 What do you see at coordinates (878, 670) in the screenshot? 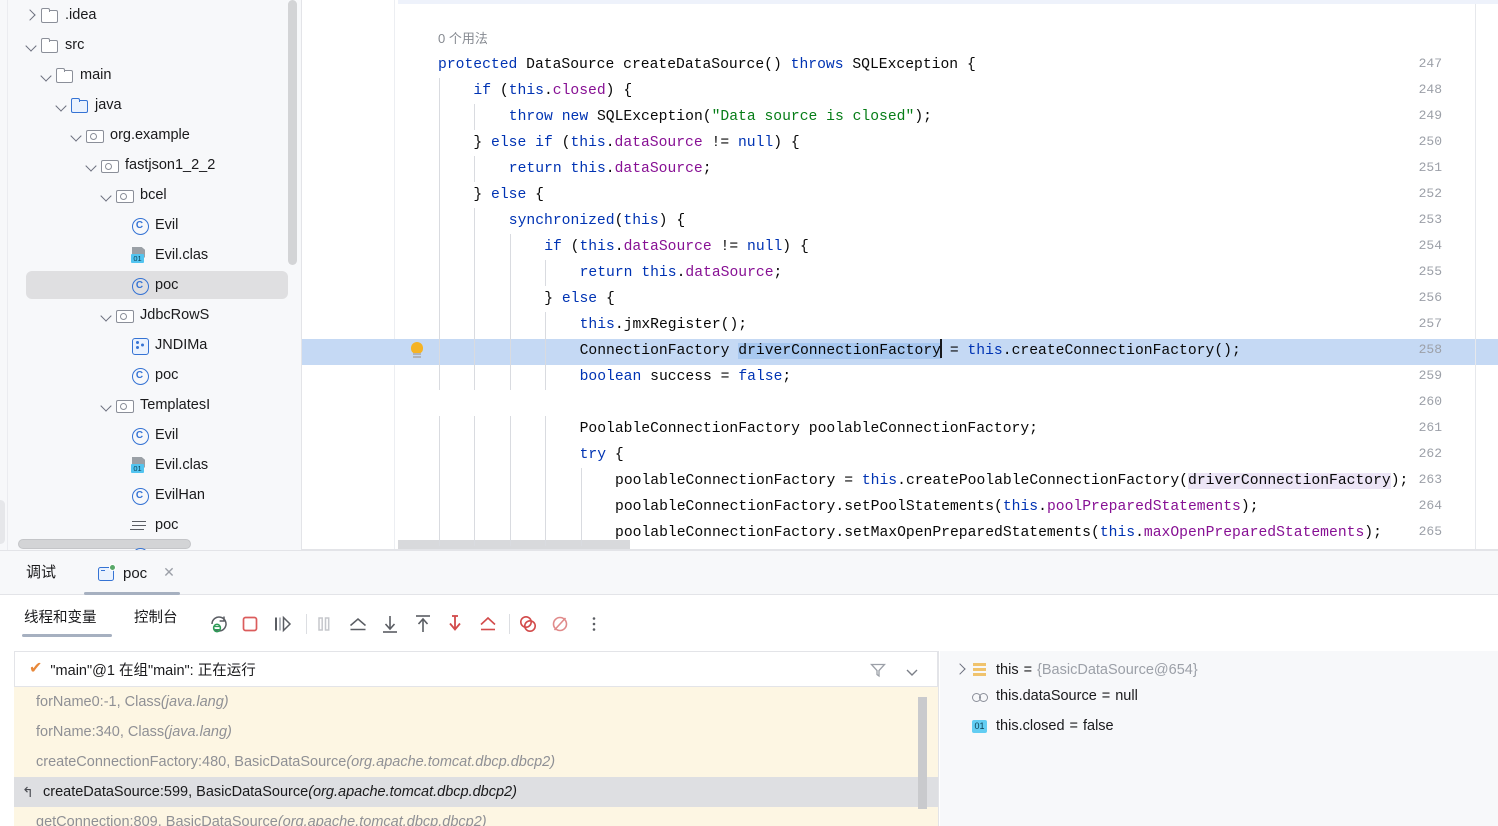
I see `filter-icon` at bounding box center [878, 670].